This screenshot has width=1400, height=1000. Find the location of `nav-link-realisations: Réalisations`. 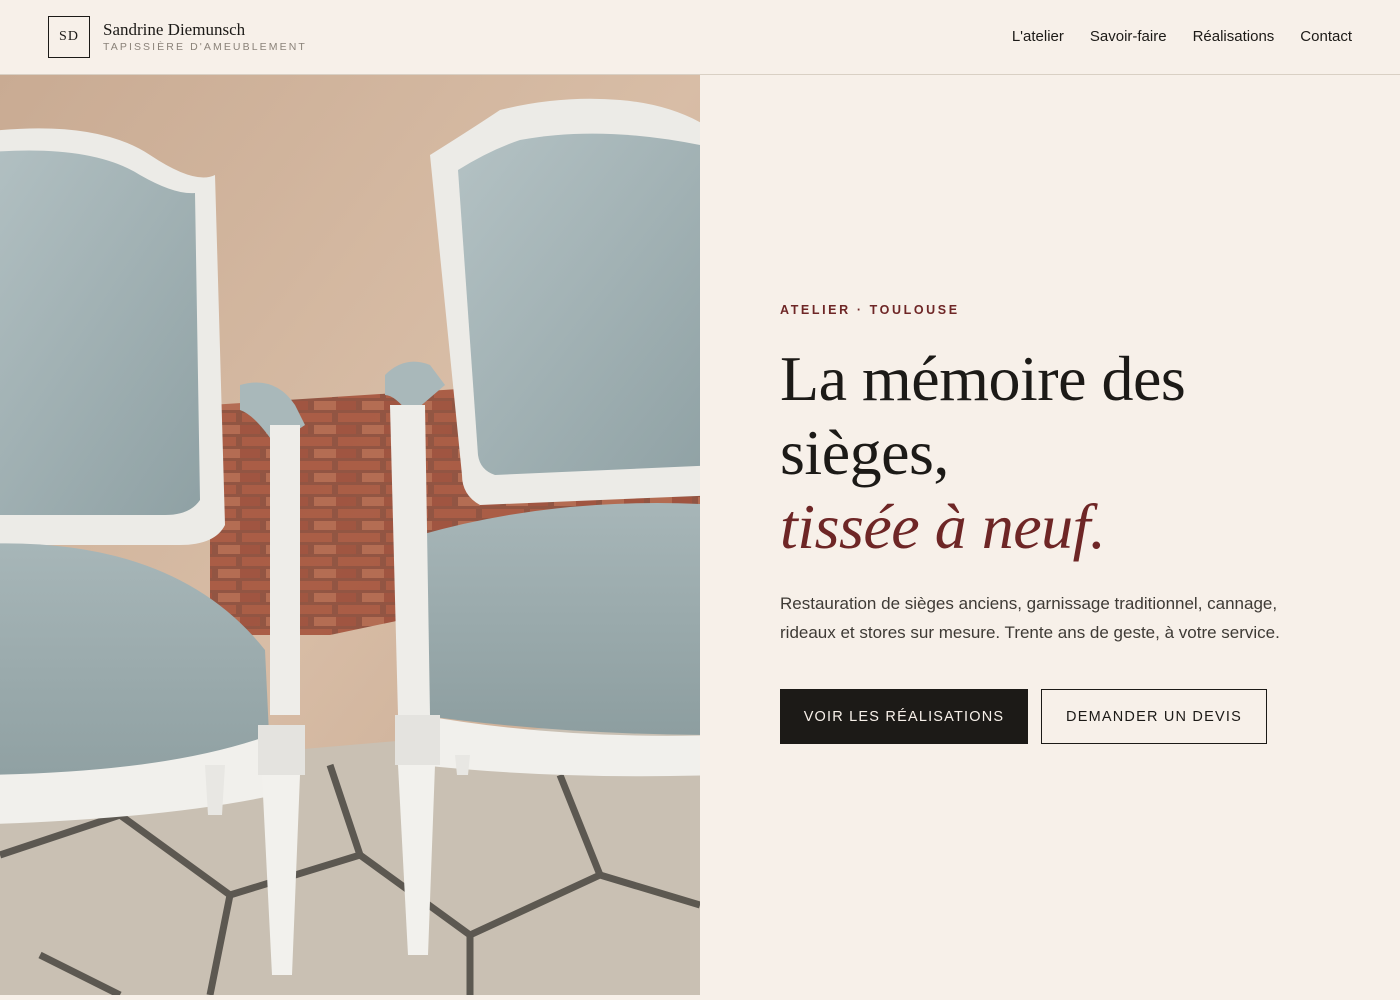

nav-link-realisations: Réalisations is located at coordinates (1234, 37).